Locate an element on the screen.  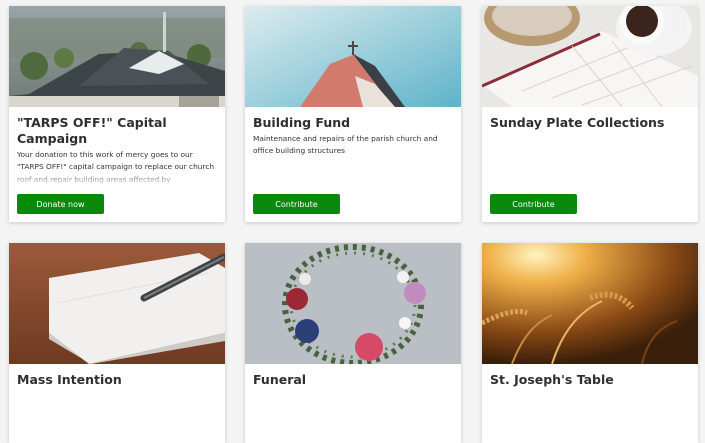
card-title: Sunday Plate Collections is located at coordinates (577, 122).